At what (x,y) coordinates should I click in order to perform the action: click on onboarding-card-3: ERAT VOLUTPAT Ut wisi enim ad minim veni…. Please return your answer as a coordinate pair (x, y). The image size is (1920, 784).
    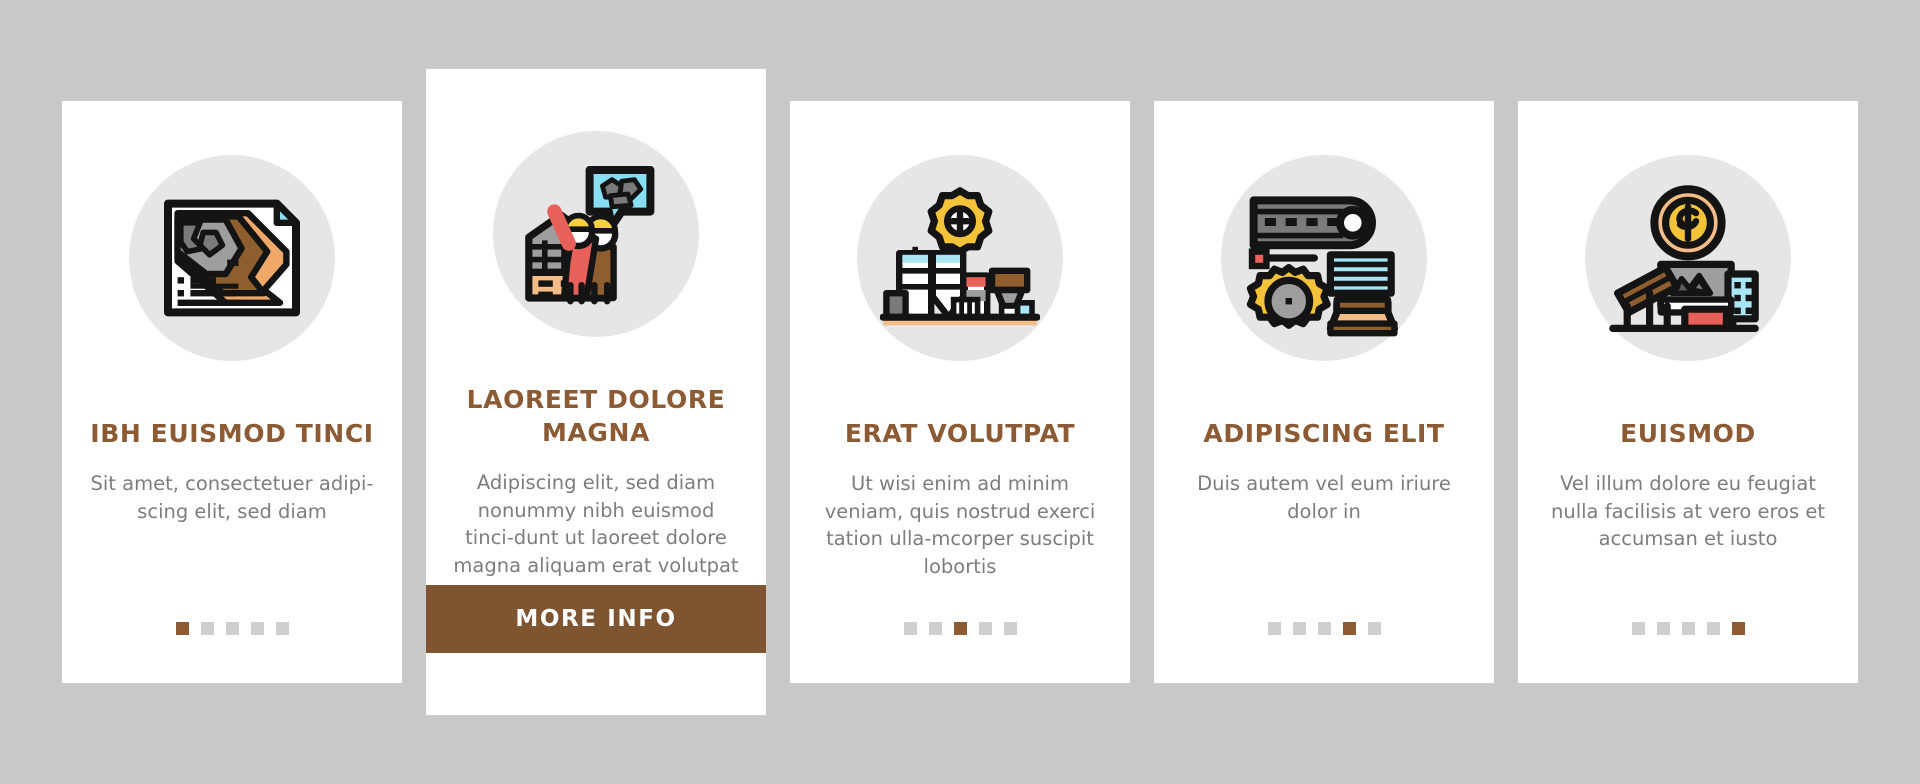
    Looking at the image, I should click on (960, 392).